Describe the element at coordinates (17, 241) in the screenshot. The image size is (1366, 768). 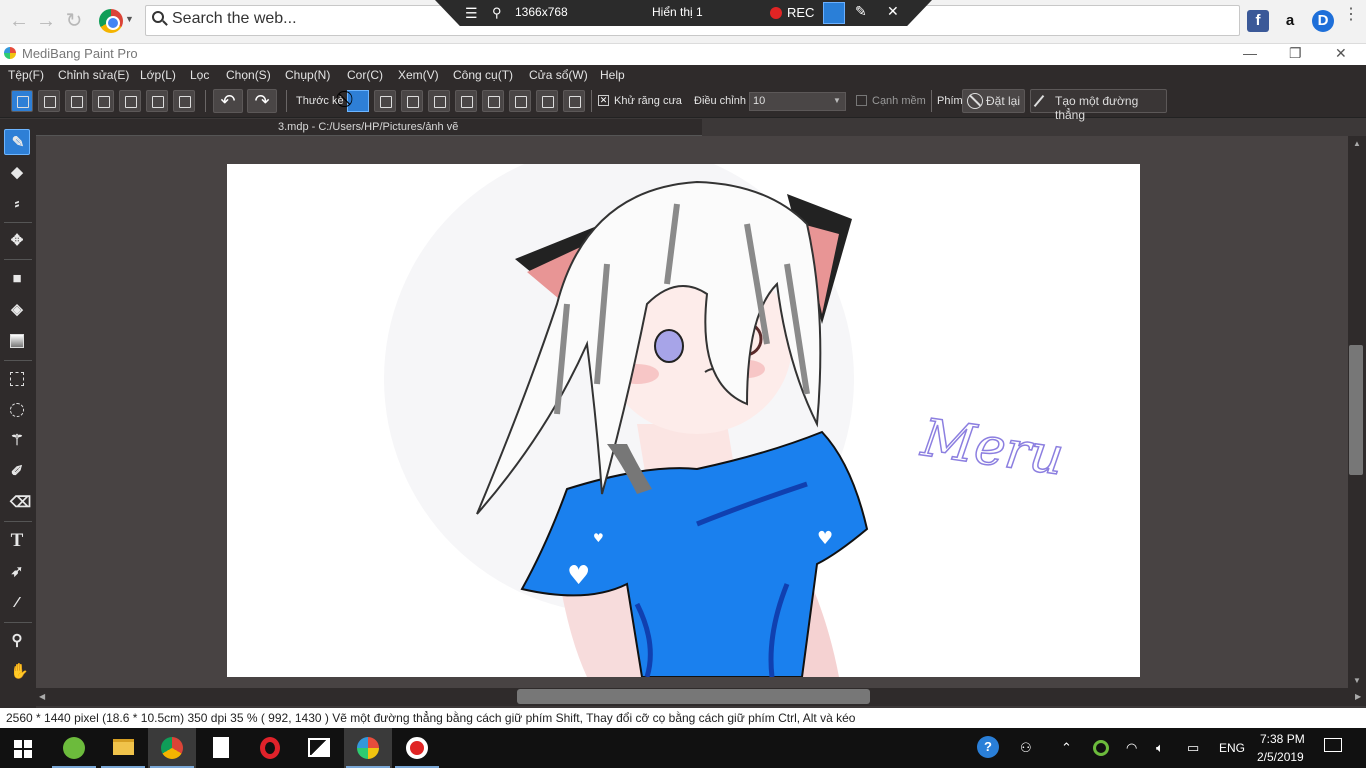
I see `move-tool: ✥` at that location.